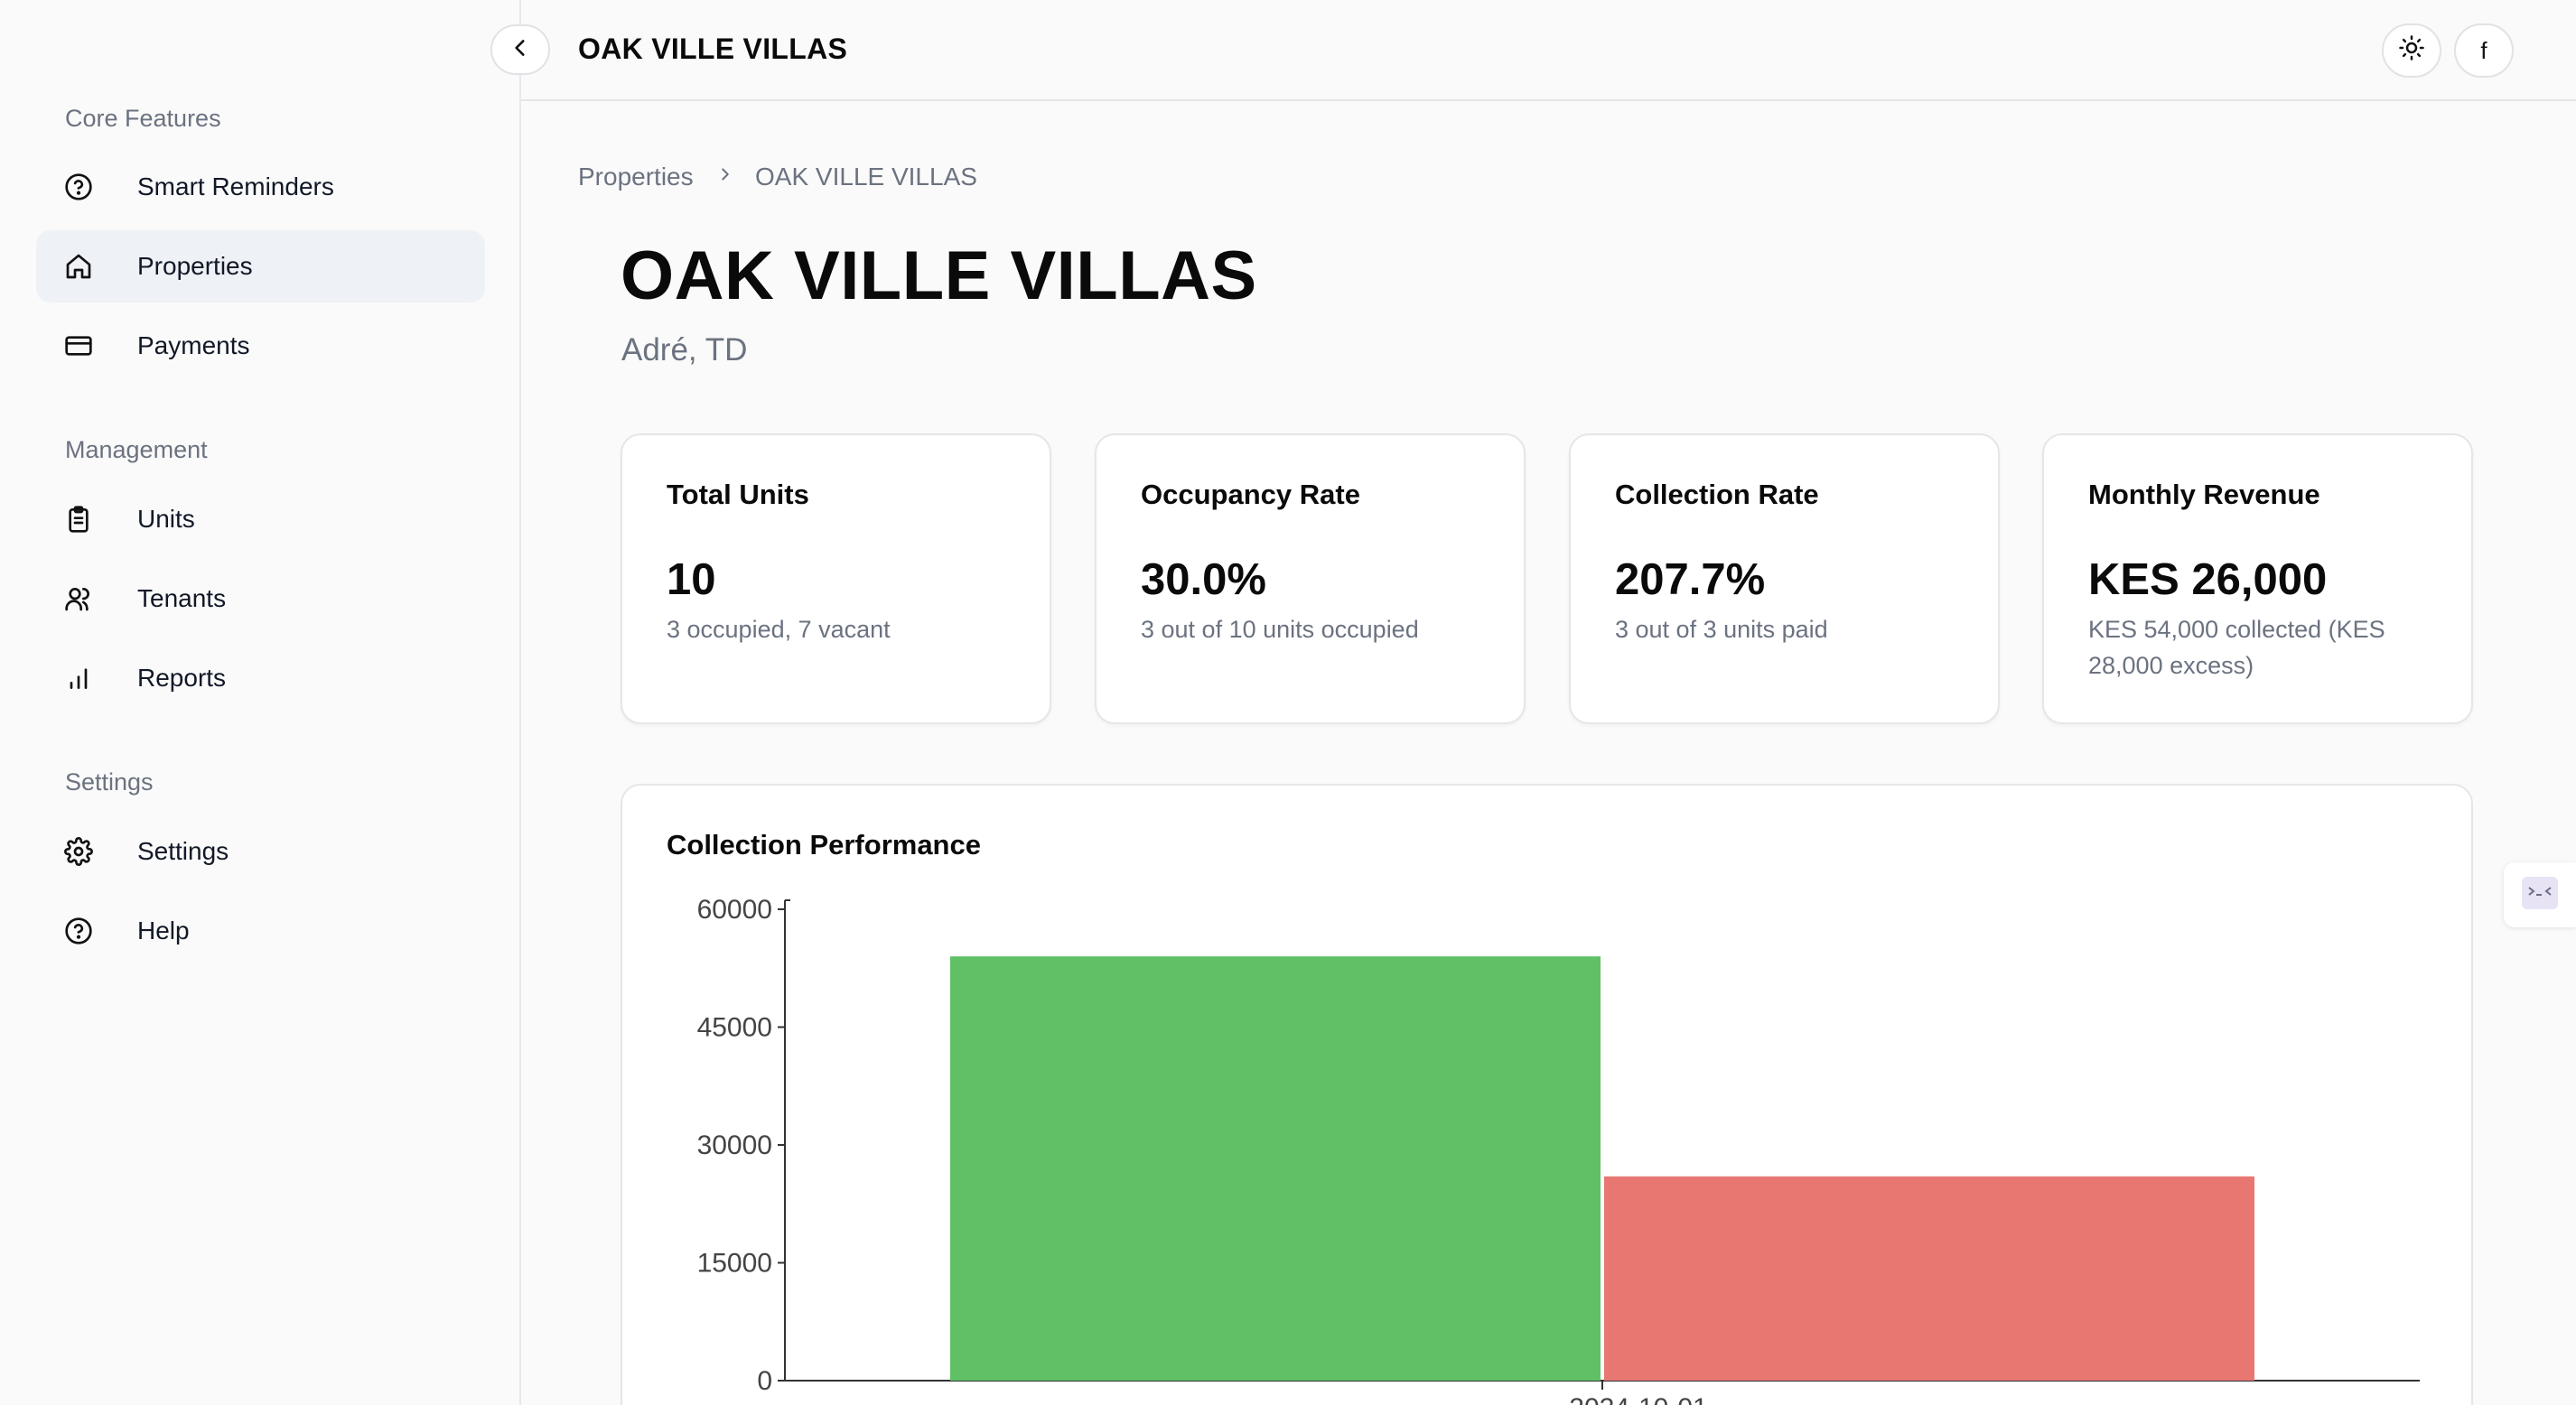  What do you see at coordinates (260, 931) in the screenshot?
I see `sidebar-item-help: Help` at bounding box center [260, 931].